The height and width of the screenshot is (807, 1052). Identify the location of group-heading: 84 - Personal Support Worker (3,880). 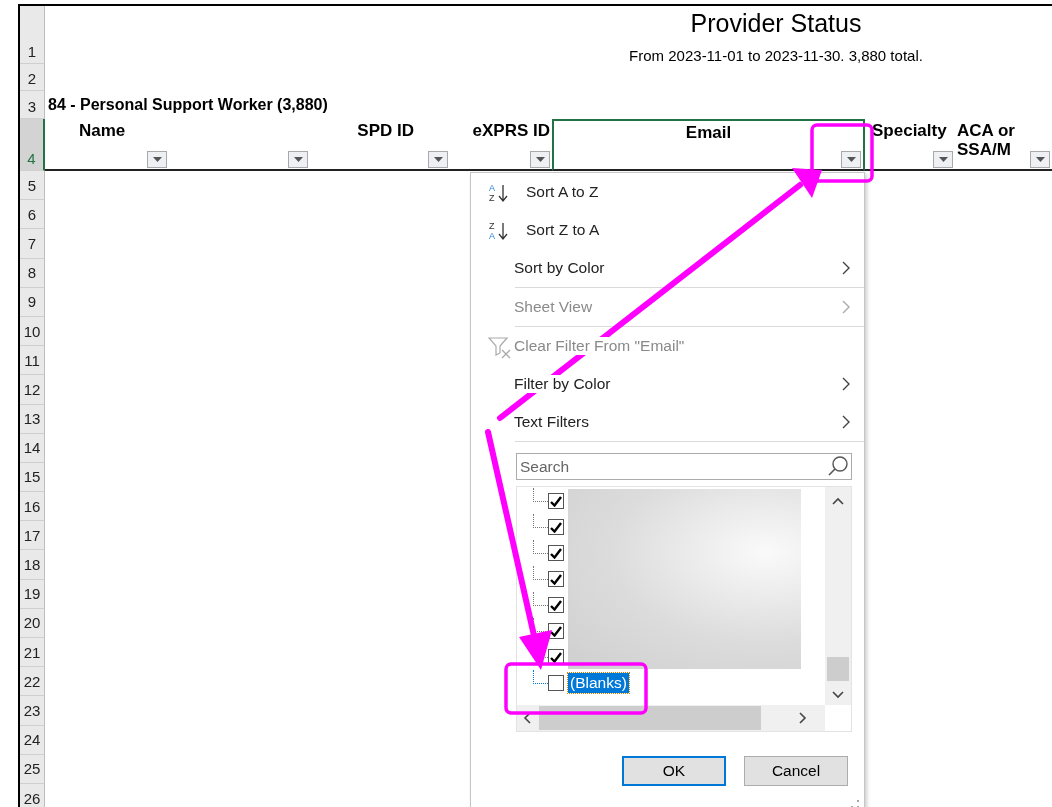
(188, 105).